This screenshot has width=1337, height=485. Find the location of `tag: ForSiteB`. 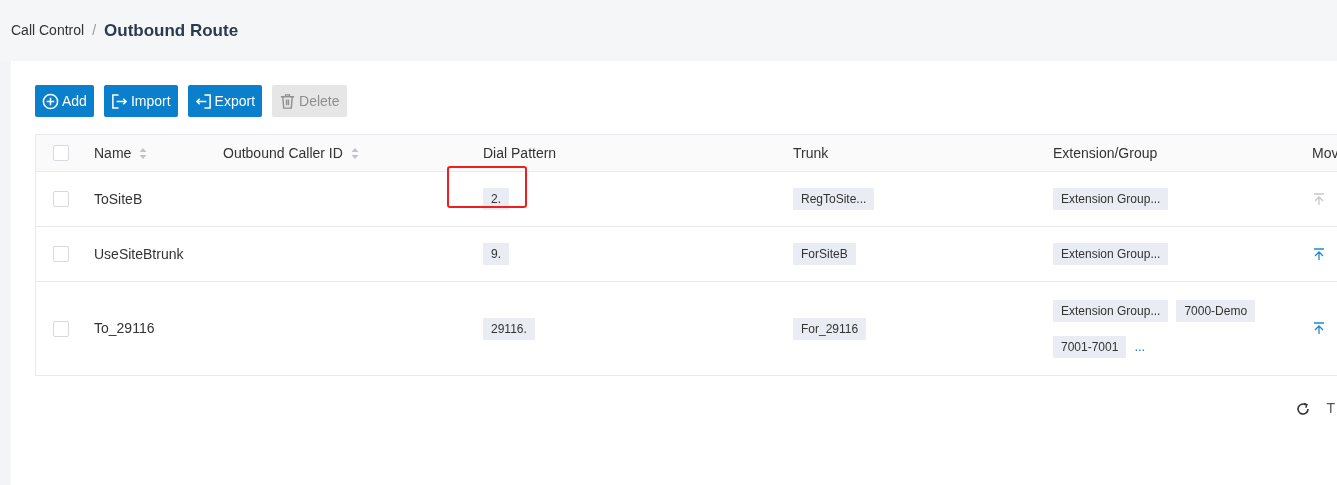

tag: ForSiteB is located at coordinates (824, 254).